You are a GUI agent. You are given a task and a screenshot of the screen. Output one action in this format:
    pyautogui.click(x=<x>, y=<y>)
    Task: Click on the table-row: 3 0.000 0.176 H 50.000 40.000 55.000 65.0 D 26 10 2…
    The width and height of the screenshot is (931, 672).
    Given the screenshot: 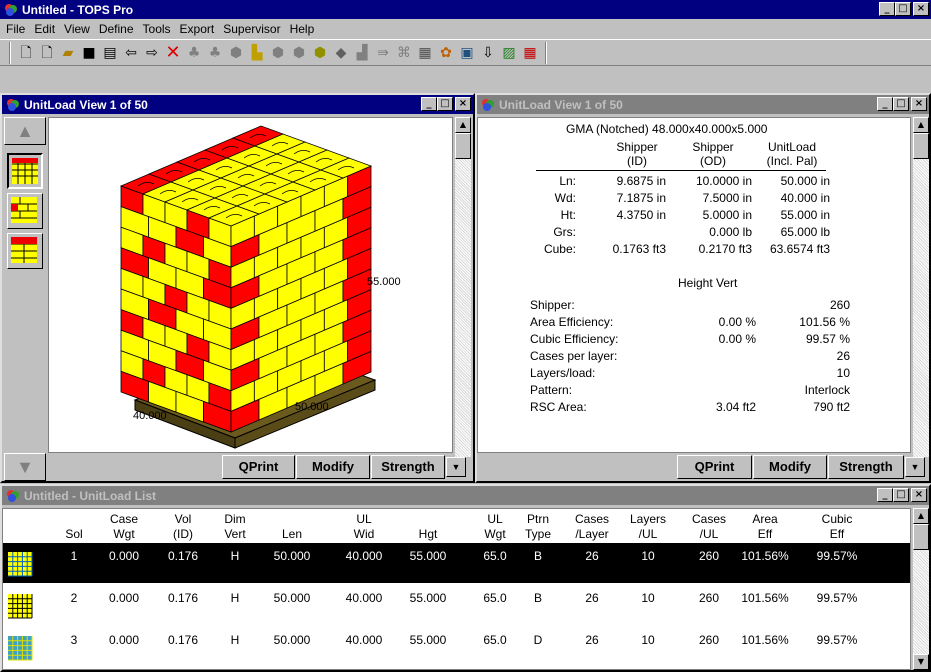 What is the action you would take?
    pyautogui.click(x=456, y=647)
    